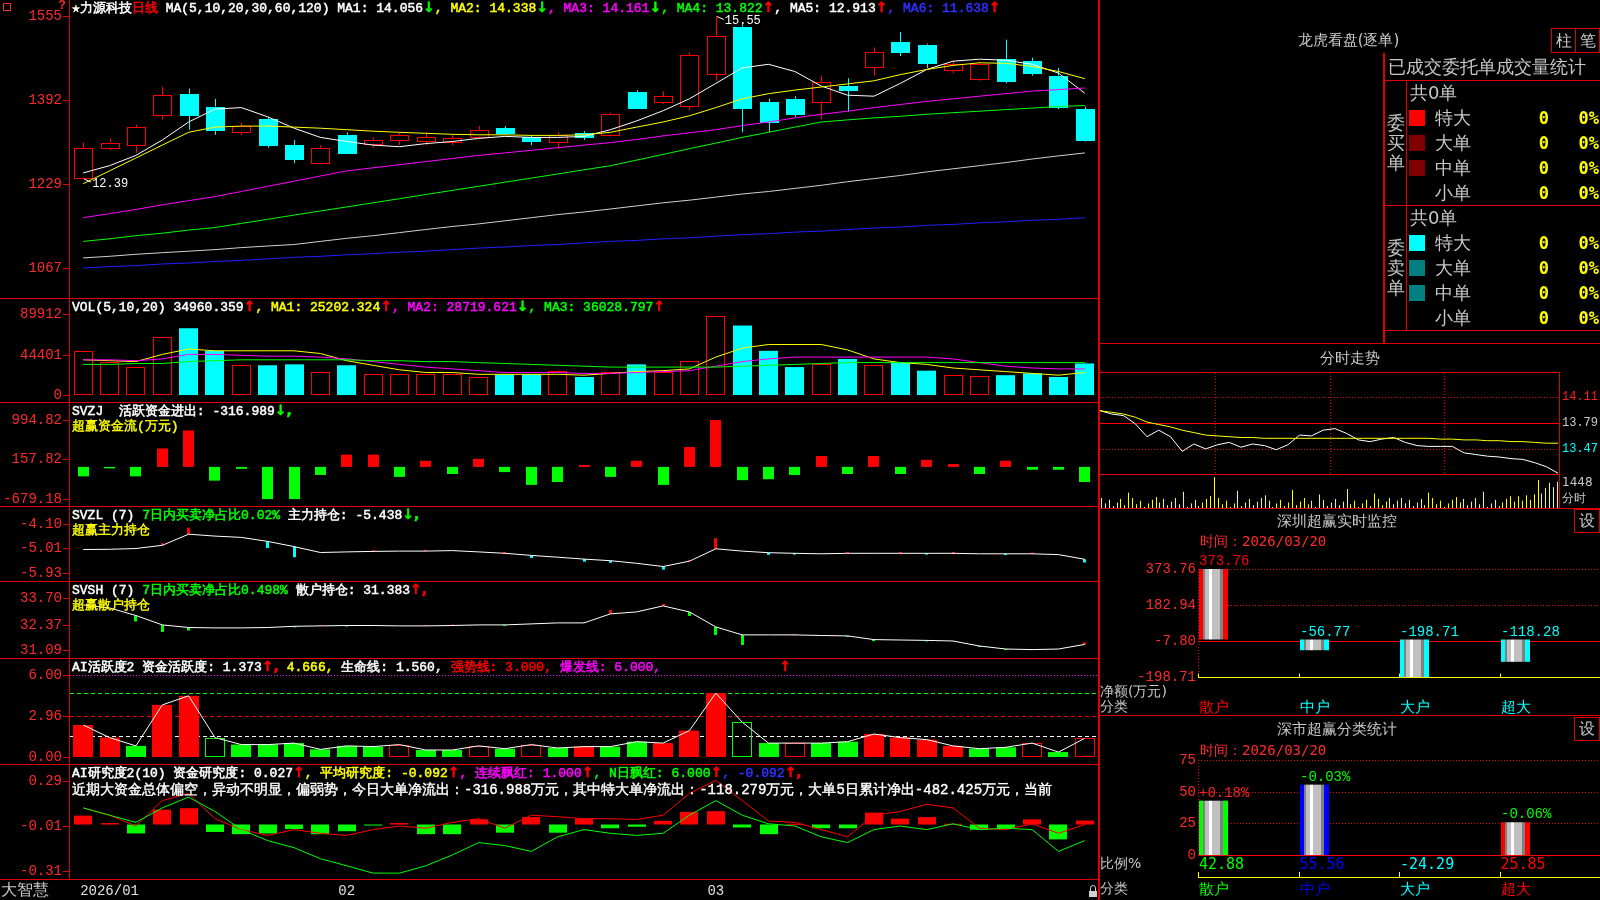 The height and width of the screenshot is (900, 1600). What do you see at coordinates (158, 307) in the screenshot?
I see `legend-text: VOL(5,10,20) 34960.359` at bounding box center [158, 307].